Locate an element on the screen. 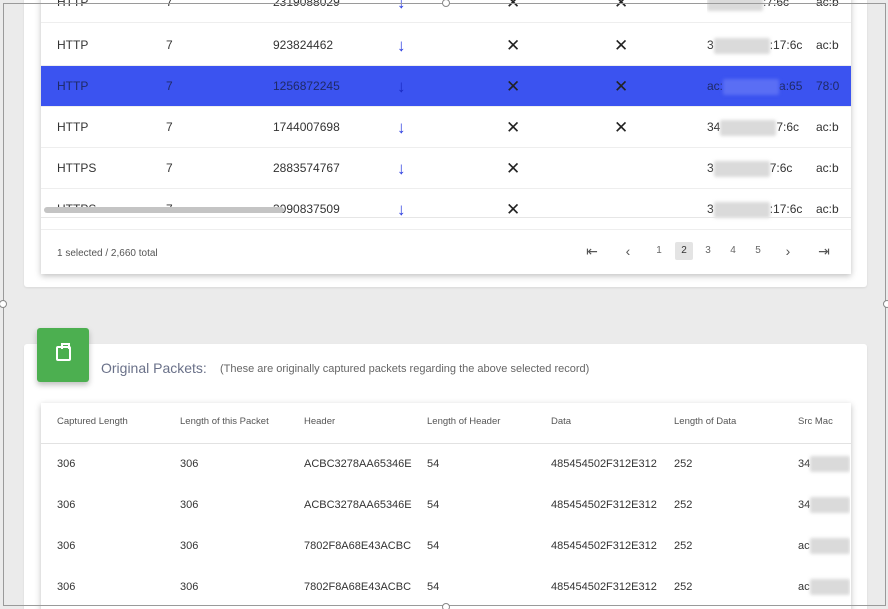  mac-prefix: 34 is located at coordinates (804, 464).